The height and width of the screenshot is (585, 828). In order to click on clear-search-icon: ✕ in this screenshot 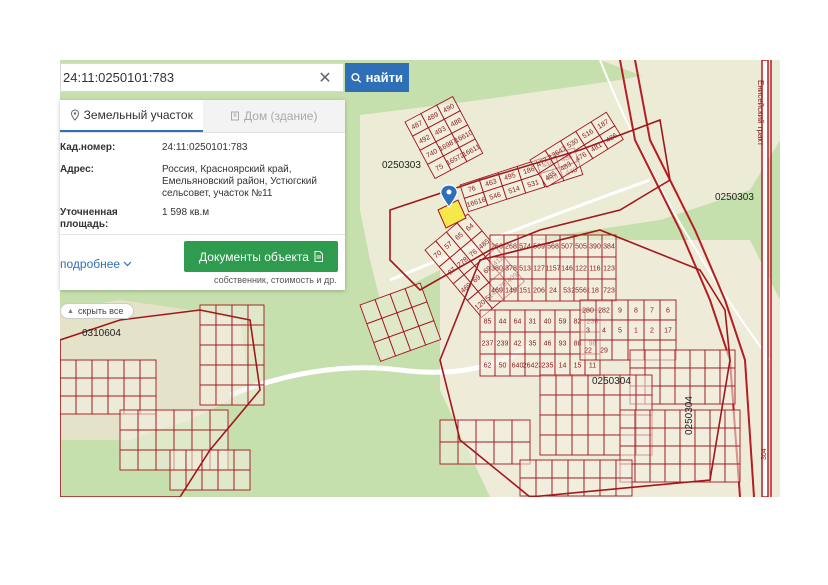, I will do `click(325, 78)`.